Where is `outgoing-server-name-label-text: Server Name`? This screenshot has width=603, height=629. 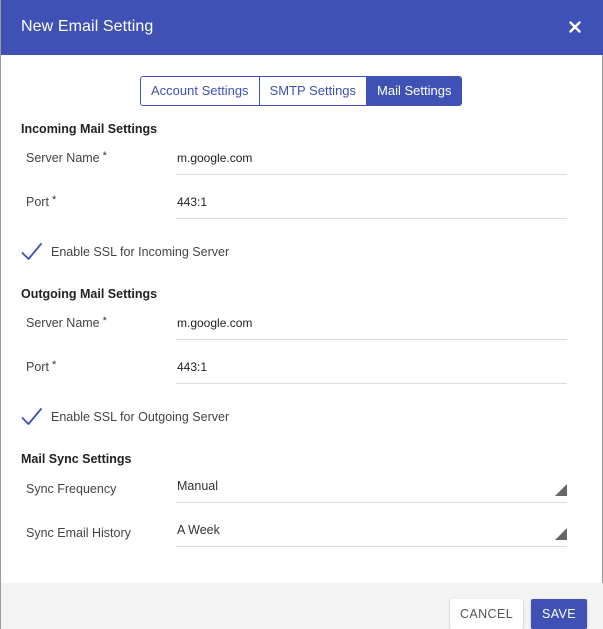 outgoing-server-name-label-text: Server Name is located at coordinates (63, 323).